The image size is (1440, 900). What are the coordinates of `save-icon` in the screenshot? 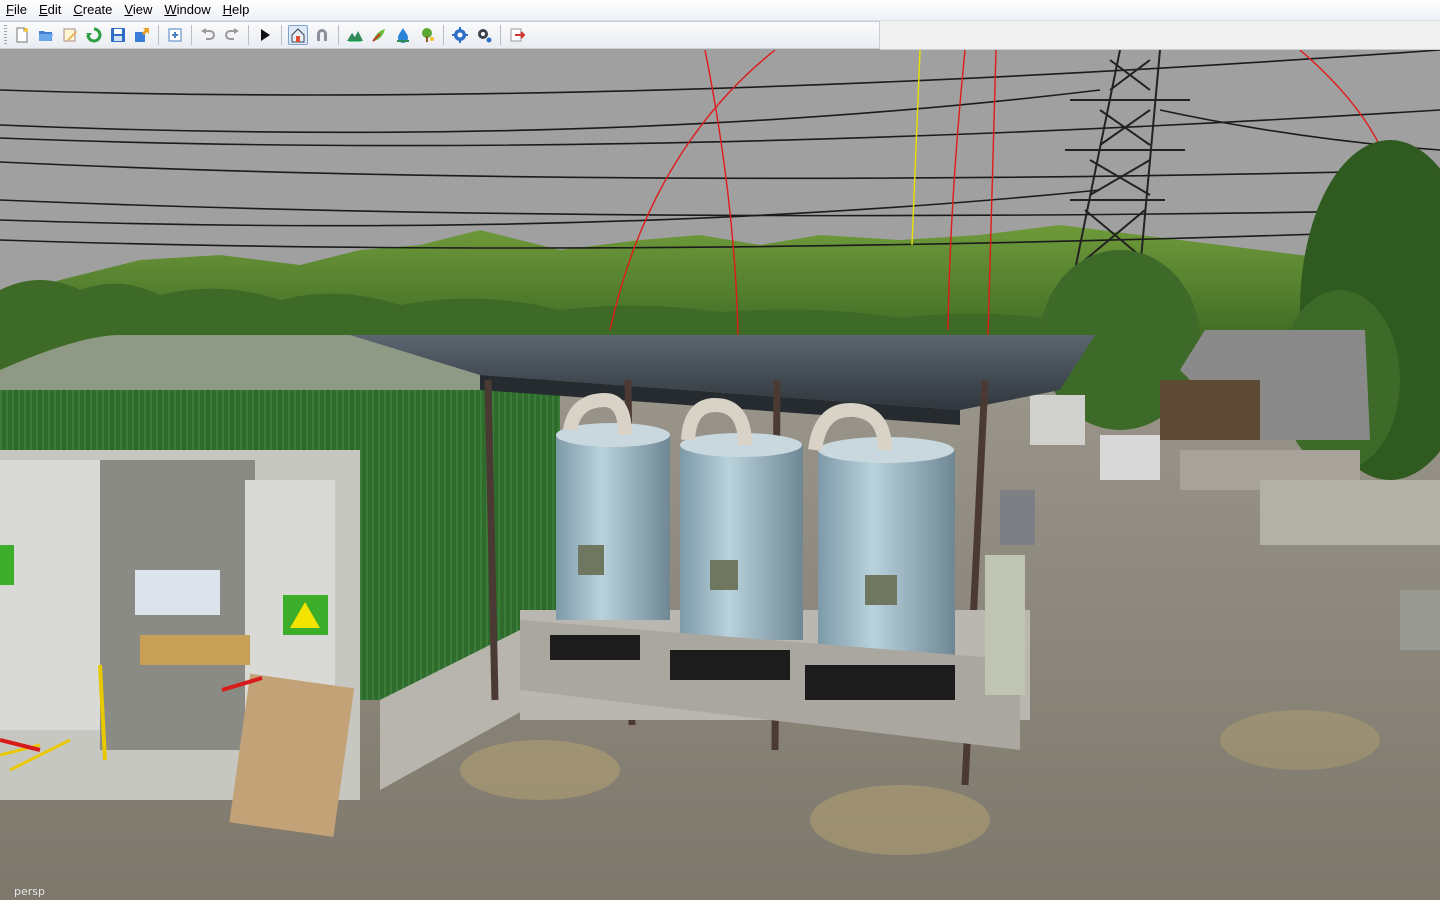 It's located at (118, 35).